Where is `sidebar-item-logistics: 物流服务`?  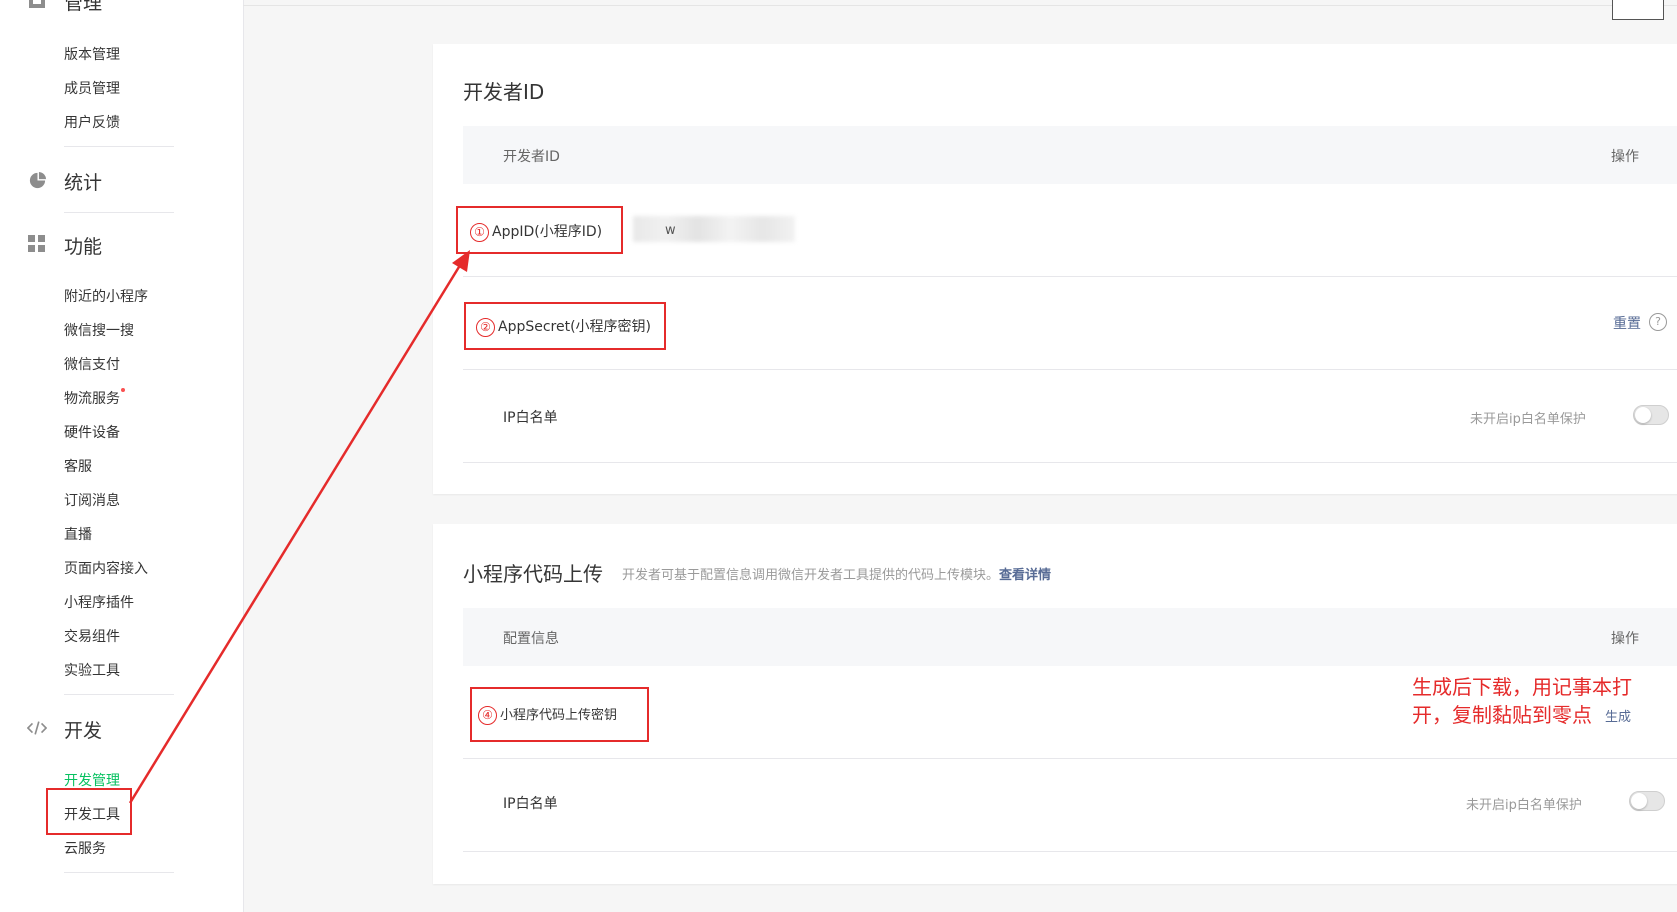
sidebar-item-logistics: 物流服务 is located at coordinates (94, 398).